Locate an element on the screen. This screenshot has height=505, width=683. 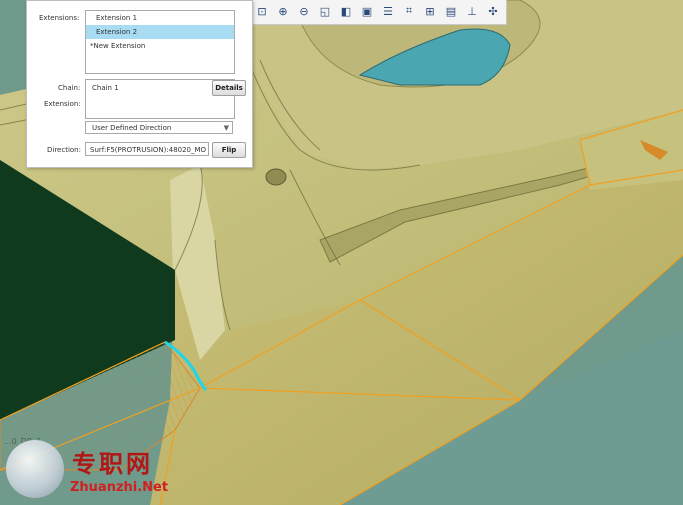
shading-icon: ◧ is located at coordinates (346, 11).